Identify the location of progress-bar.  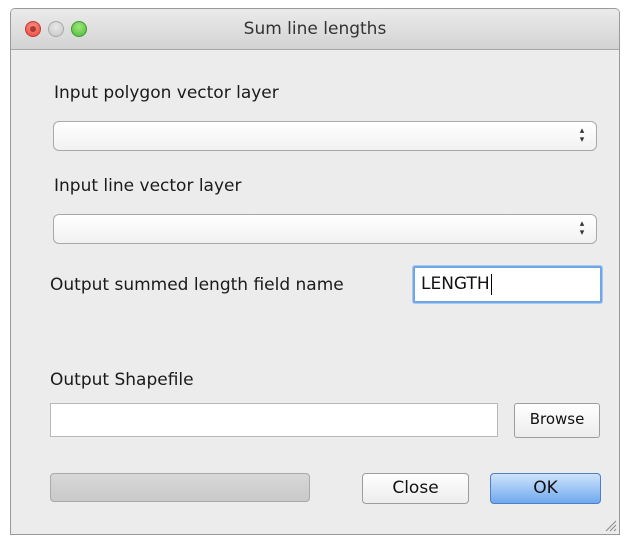
(180, 487).